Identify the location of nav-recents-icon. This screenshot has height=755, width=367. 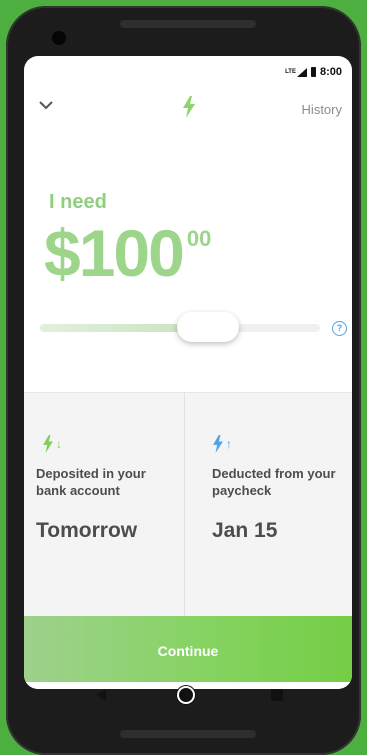
(277, 695).